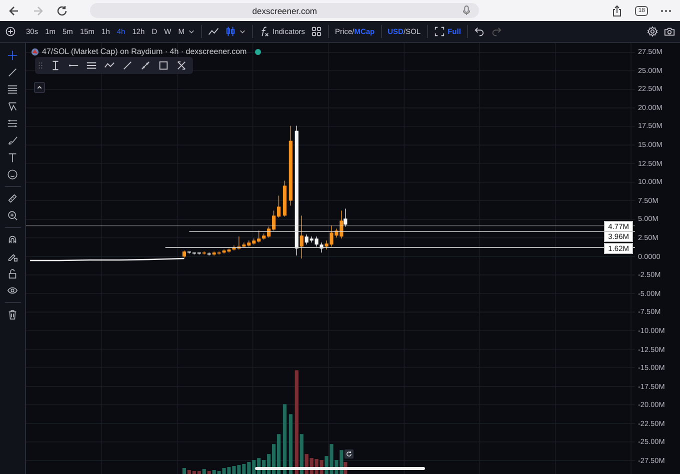 The width and height of the screenshot is (680, 474). Describe the element at coordinates (181, 65) in the screenshot. I see `nodes-icon` at that location.